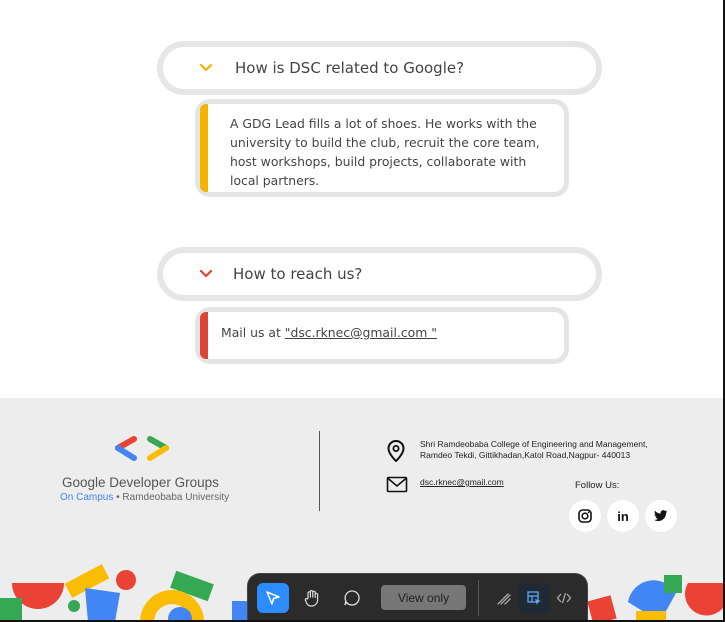 This screenshot has width=725, height=622. What do you see at coordinates (396, 451) in the screenshot?
I see `location-pin-icon` at bounding box center [396, 451].